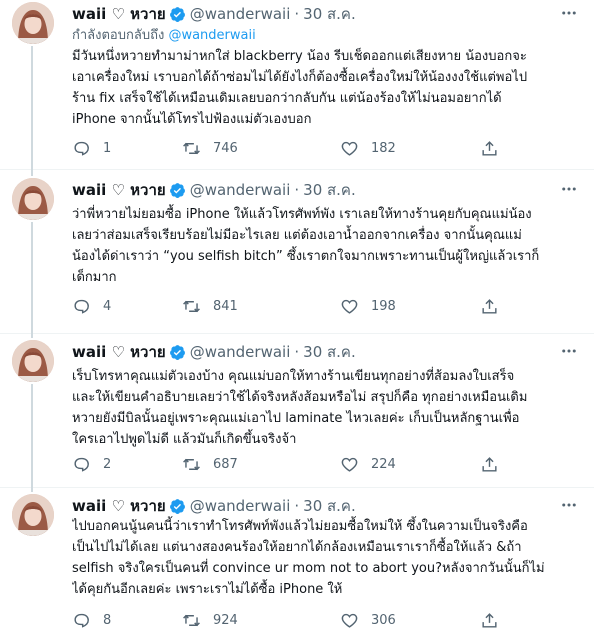 The image size is (594, 641). What do you see at coordinates (368, 464) in the screenshot?
I see `like-button: 224` at bounding box center [368, 464].